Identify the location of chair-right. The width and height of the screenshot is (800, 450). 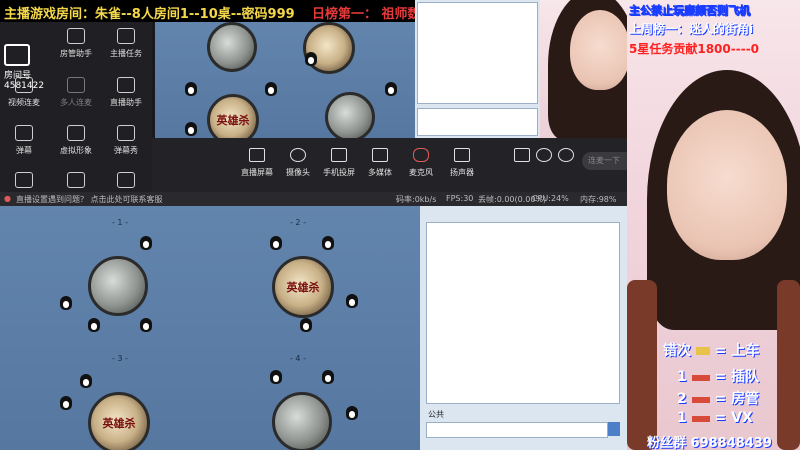
(788, 365).